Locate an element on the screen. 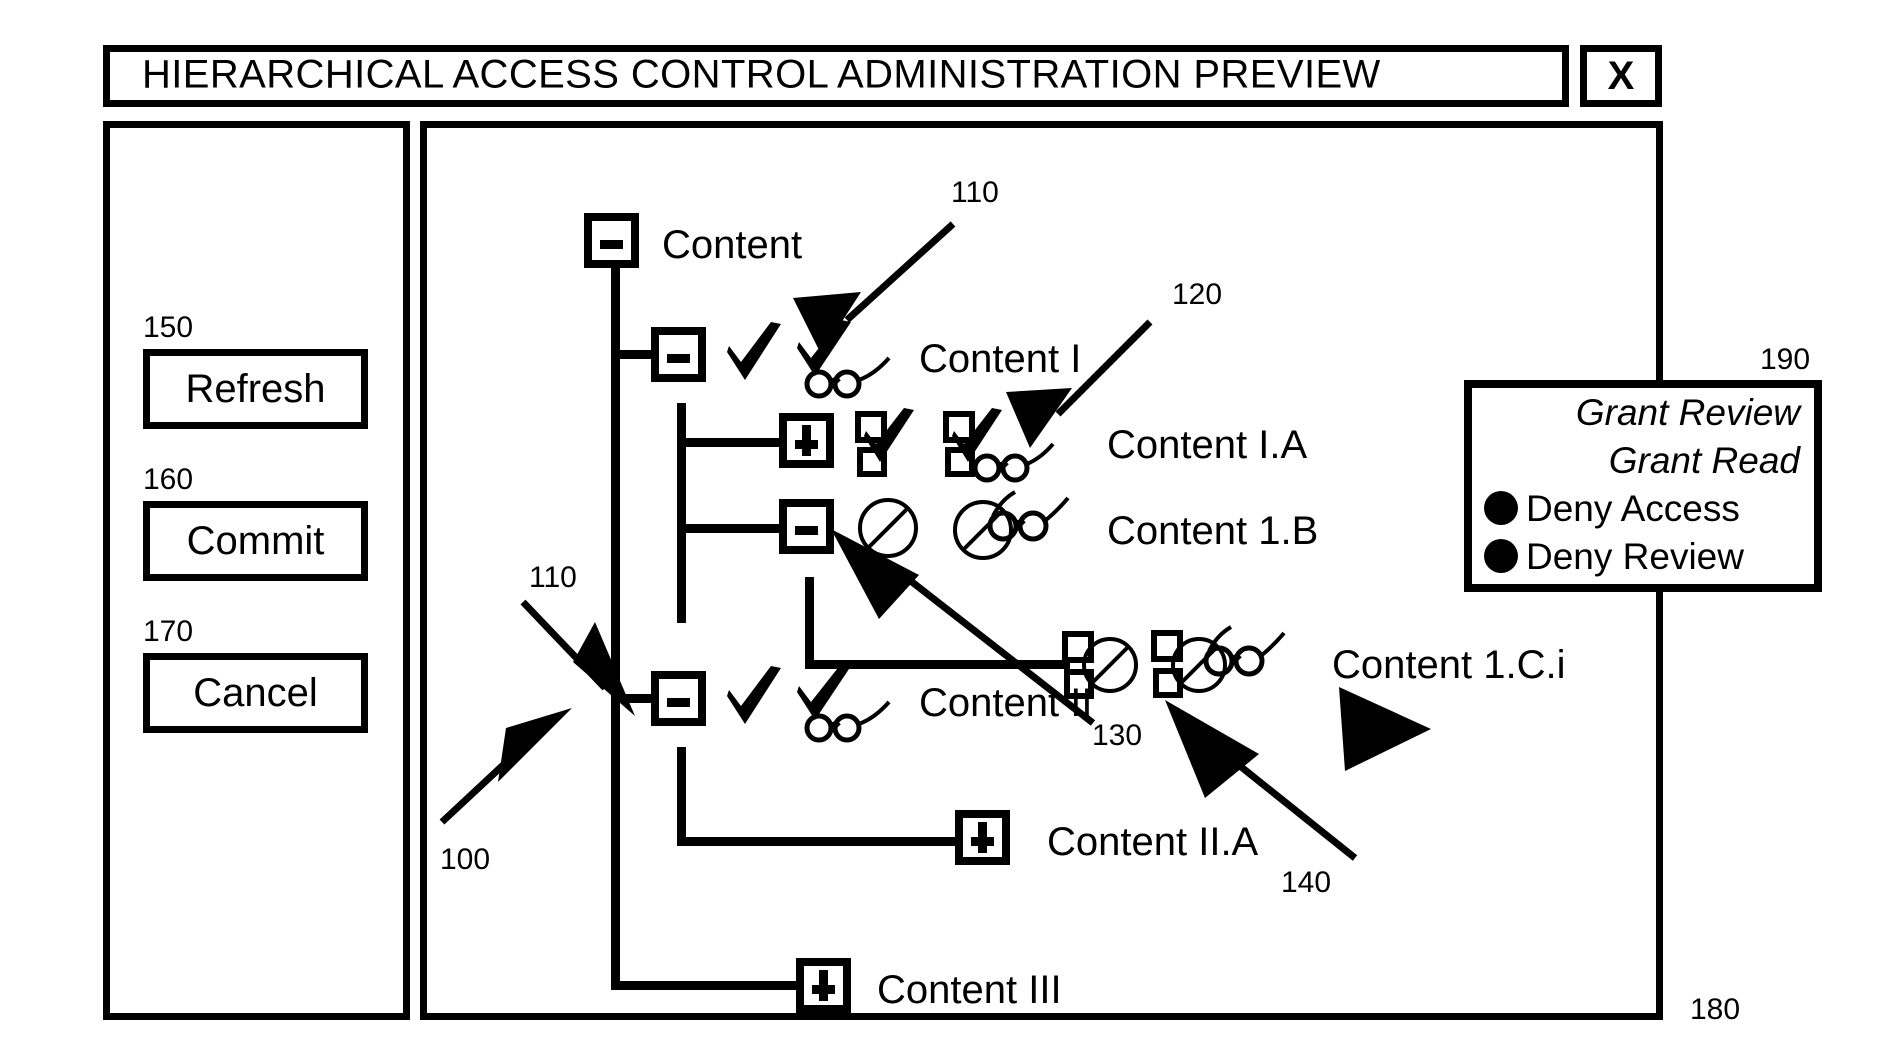 The height and width of the screenshot is (1048, 1884). commit-button: Commit is located at coordinates (255, 541).